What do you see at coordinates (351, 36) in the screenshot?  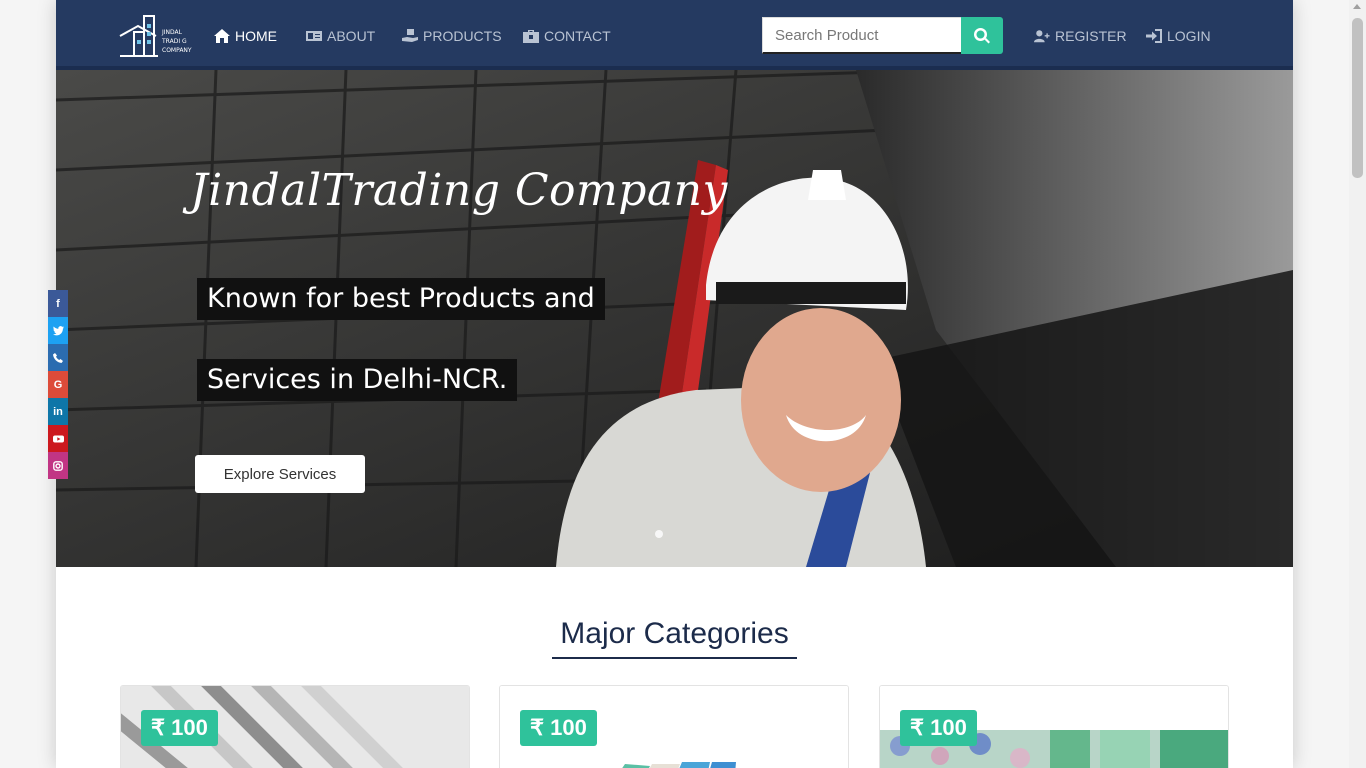 I see `nav-about-label: ABOUT` at bounding box center [351, 36].